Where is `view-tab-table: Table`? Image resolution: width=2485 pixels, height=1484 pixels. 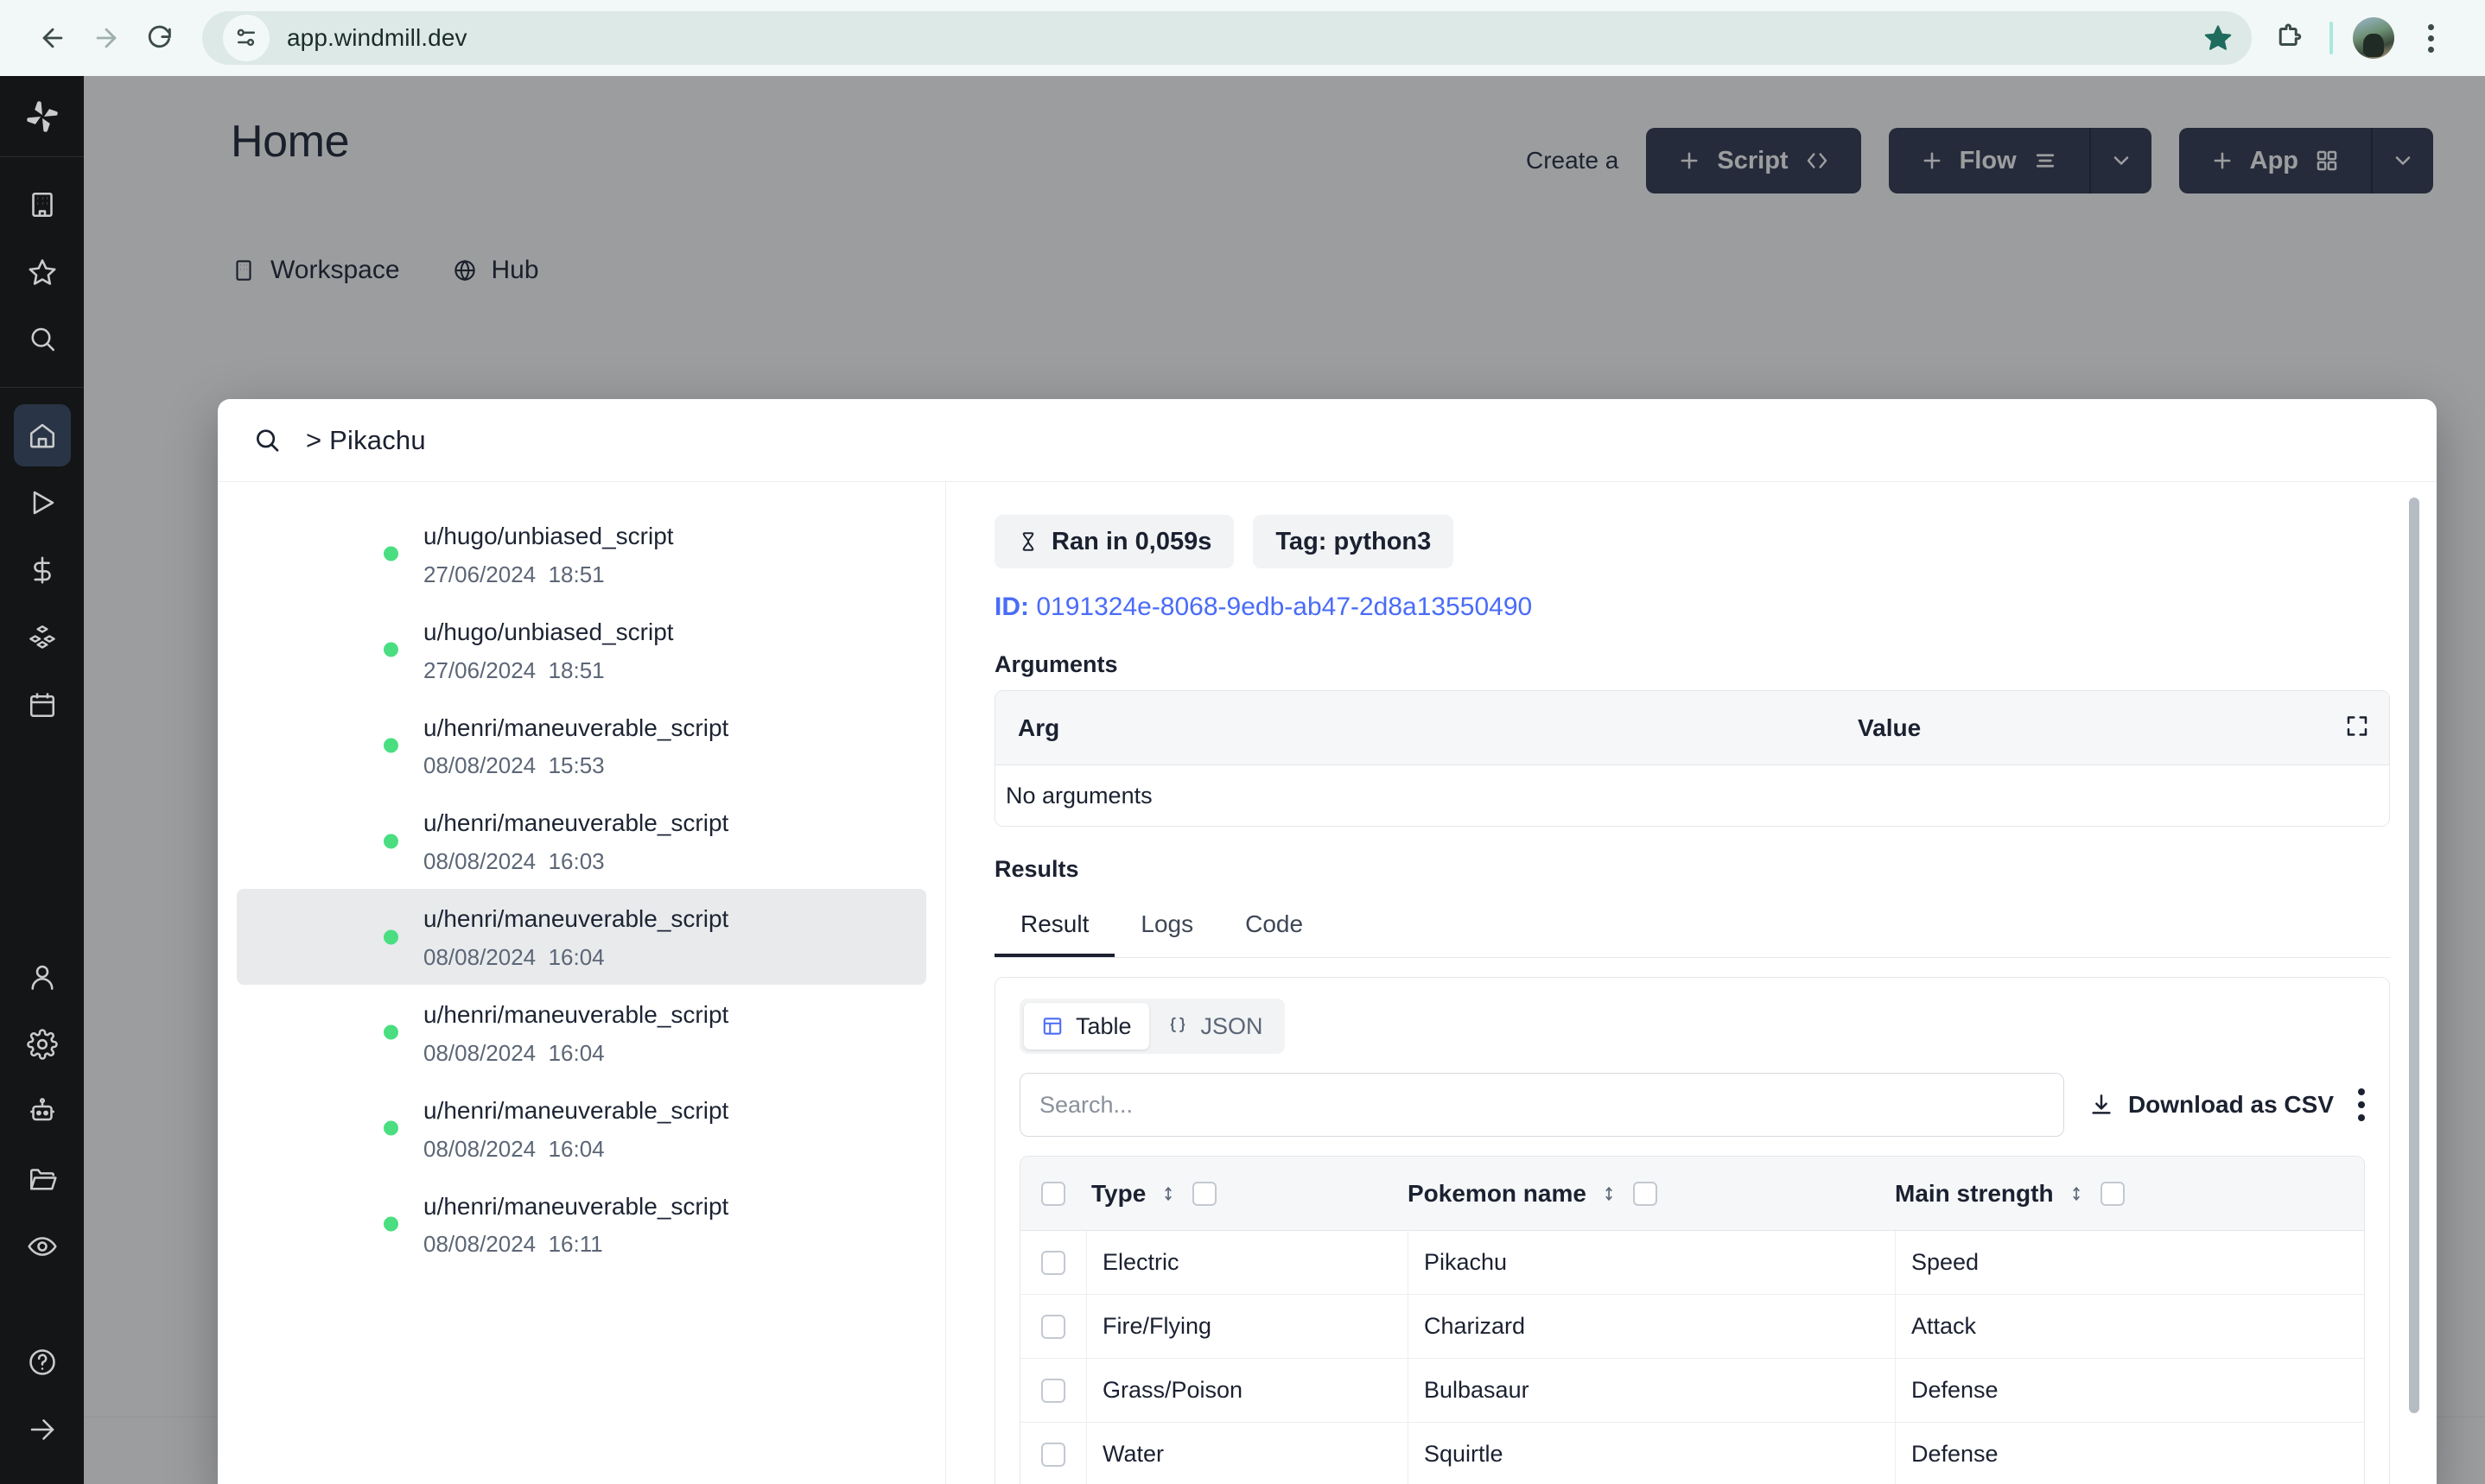
view-tab-table: Table is located at coordinates (1086, 1026).